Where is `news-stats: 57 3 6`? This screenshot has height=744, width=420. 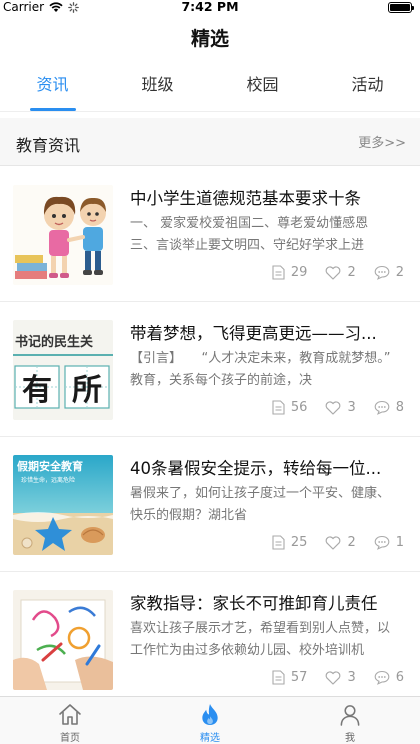
news-stats: 57 3 6 is located at coordinates (338, 677).